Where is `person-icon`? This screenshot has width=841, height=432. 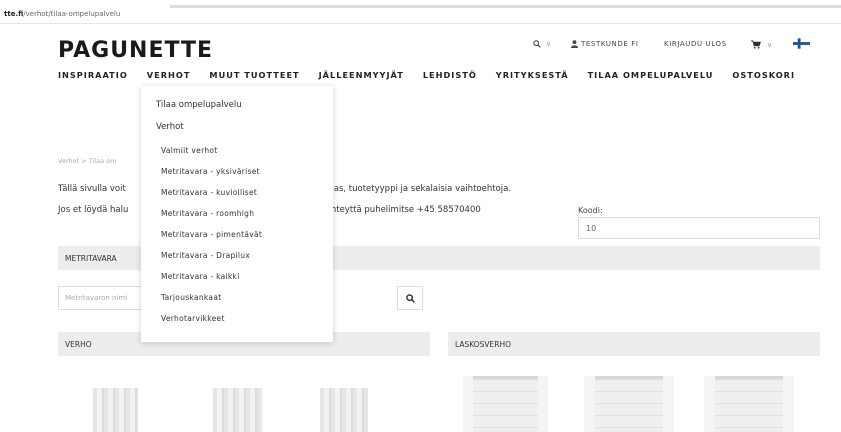 person-icon is located at coordinates (574, 44).